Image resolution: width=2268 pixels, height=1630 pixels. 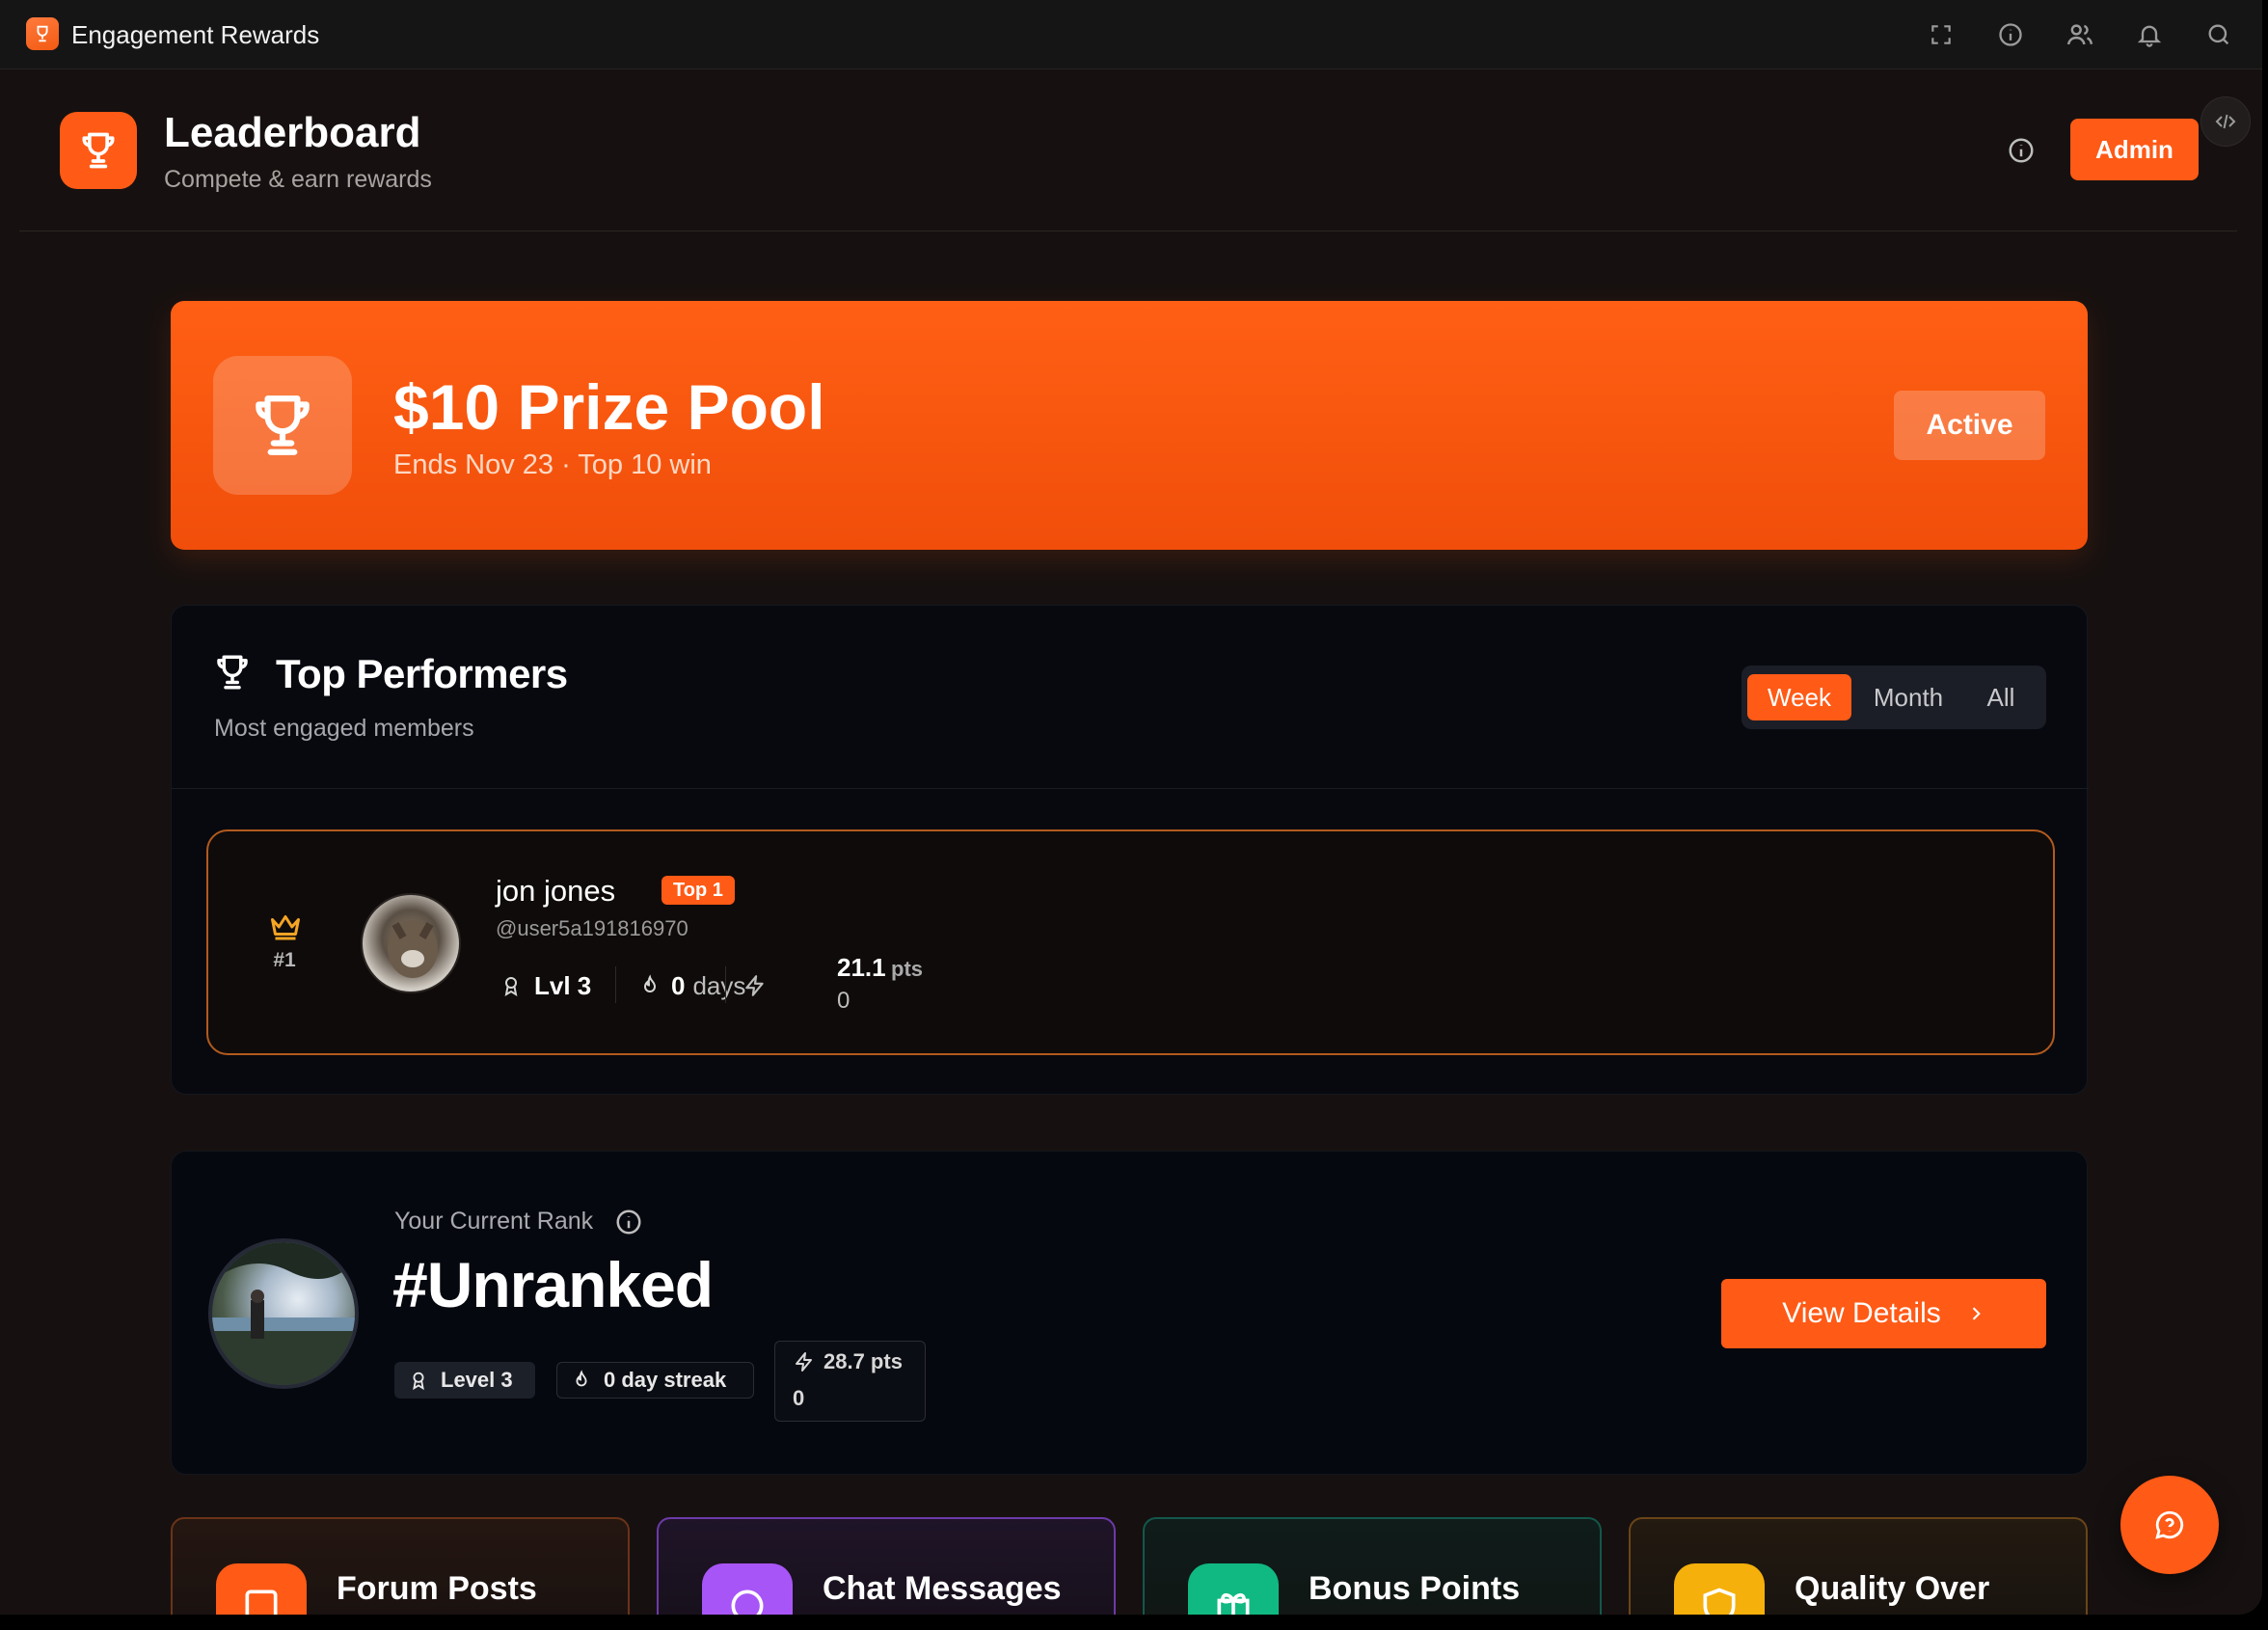 What do you see at coordinates (344, 729) in the screenshot?
I see `section-subtitle: Most engaged members` at bounding box center [344, 729].